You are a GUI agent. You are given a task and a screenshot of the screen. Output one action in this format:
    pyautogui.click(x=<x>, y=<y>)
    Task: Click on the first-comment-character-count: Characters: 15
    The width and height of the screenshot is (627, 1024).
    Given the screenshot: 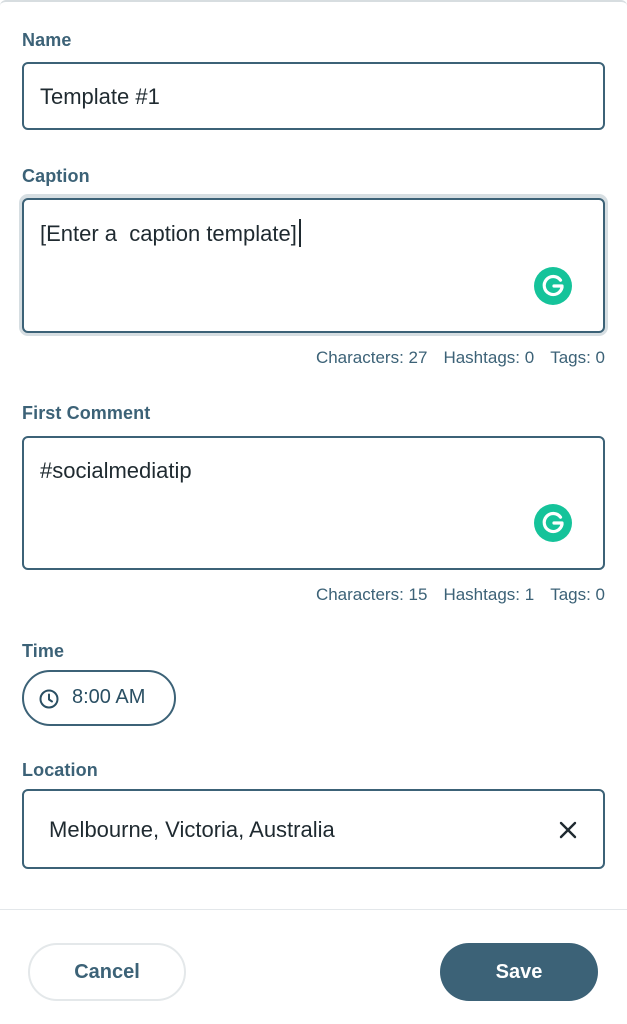 What is the action you would take?
    pyautogui.click(x=371, y=594)
    